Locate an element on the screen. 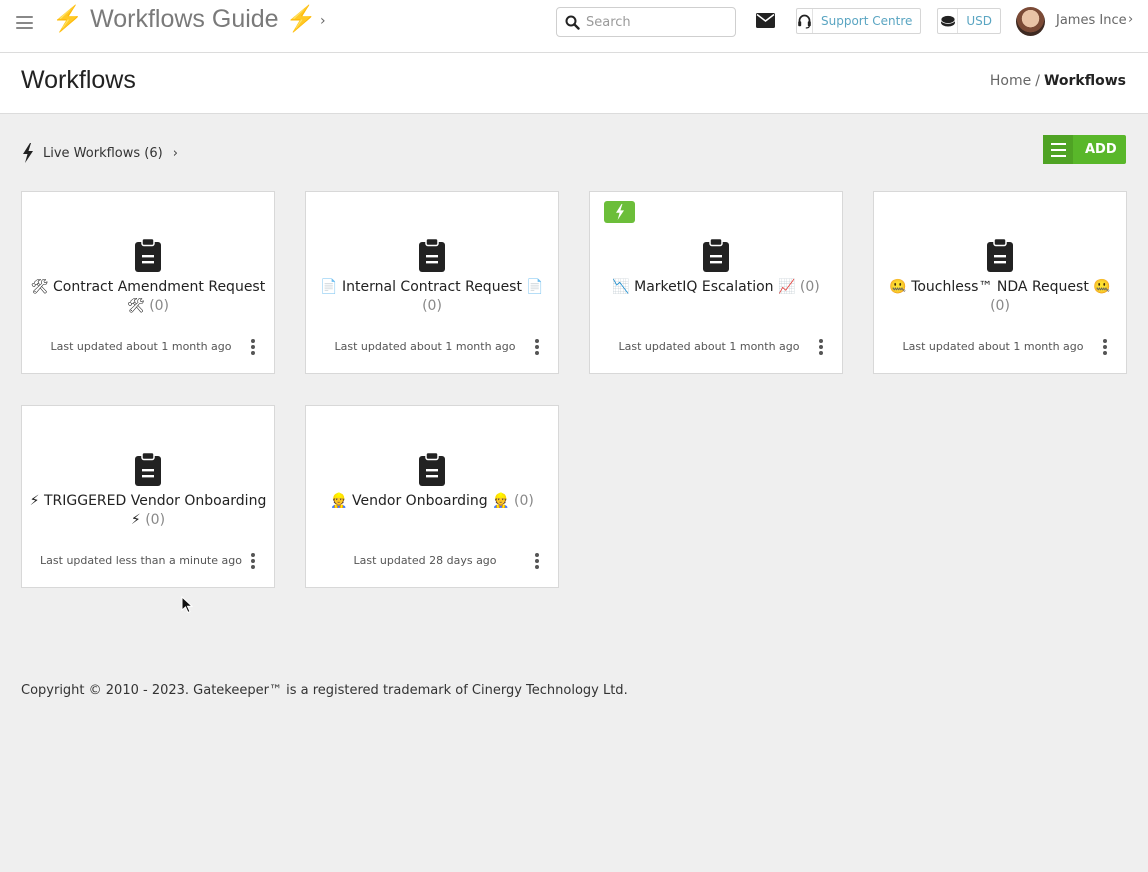 This screenshot has width=1148, height=872. workflow-emoji-prefix: 🤐 is located at coordinates (898, 287).